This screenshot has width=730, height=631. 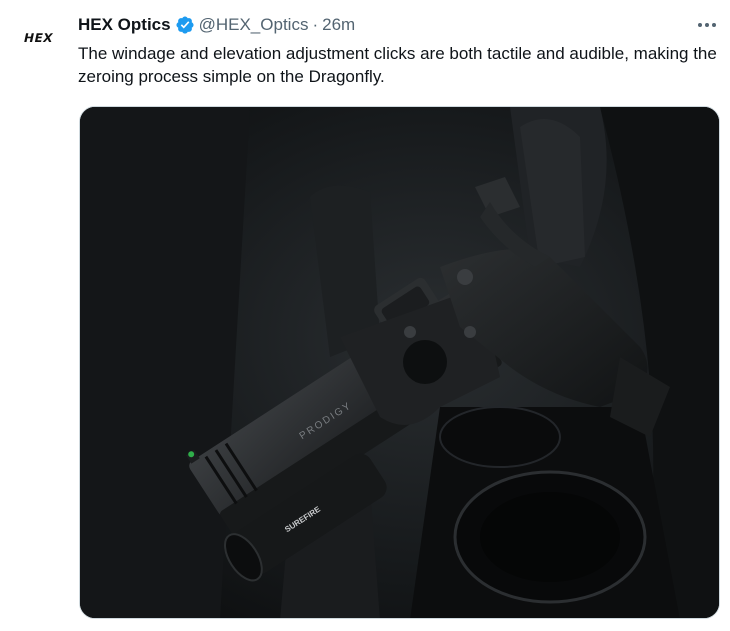 What do you see at coordinates (338, 25) in the screenshot?
I see `timestamp: 26m` at bounding box center [338, 25].